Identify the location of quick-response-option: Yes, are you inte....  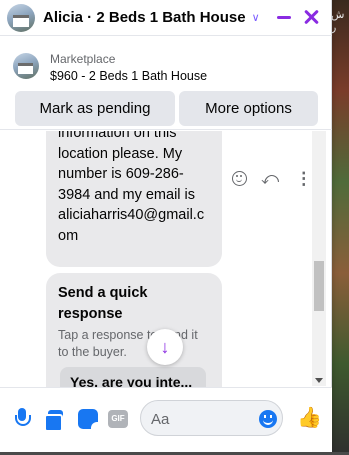
(133, 377).